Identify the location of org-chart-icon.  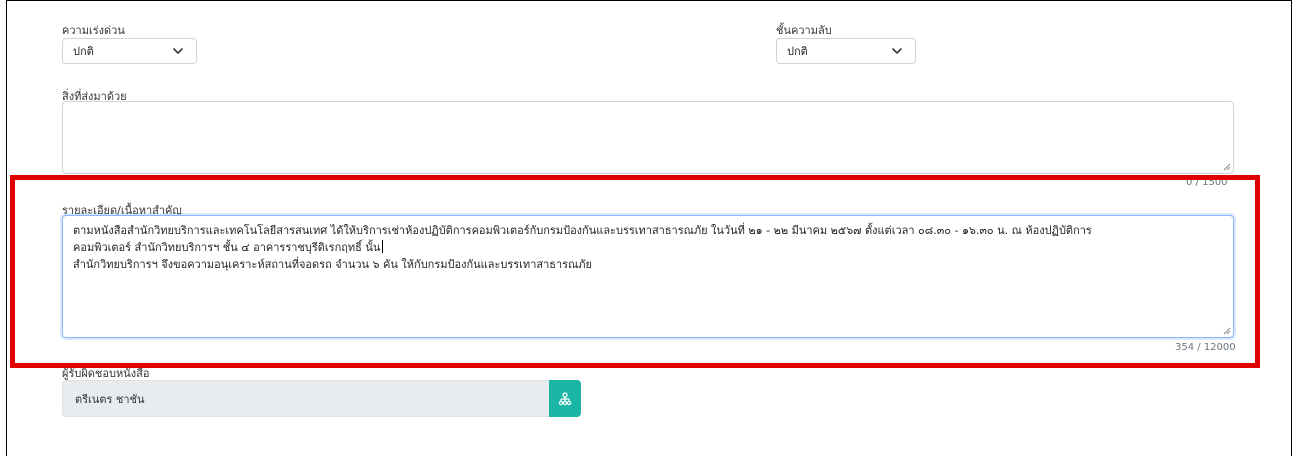
(565, 398).